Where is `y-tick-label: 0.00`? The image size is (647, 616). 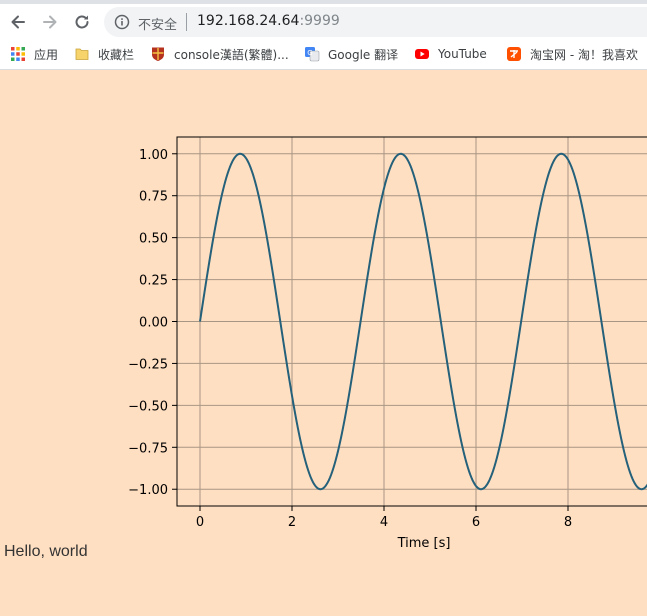
y-tick-label: 0.00 is located at coordinates (153, 323).